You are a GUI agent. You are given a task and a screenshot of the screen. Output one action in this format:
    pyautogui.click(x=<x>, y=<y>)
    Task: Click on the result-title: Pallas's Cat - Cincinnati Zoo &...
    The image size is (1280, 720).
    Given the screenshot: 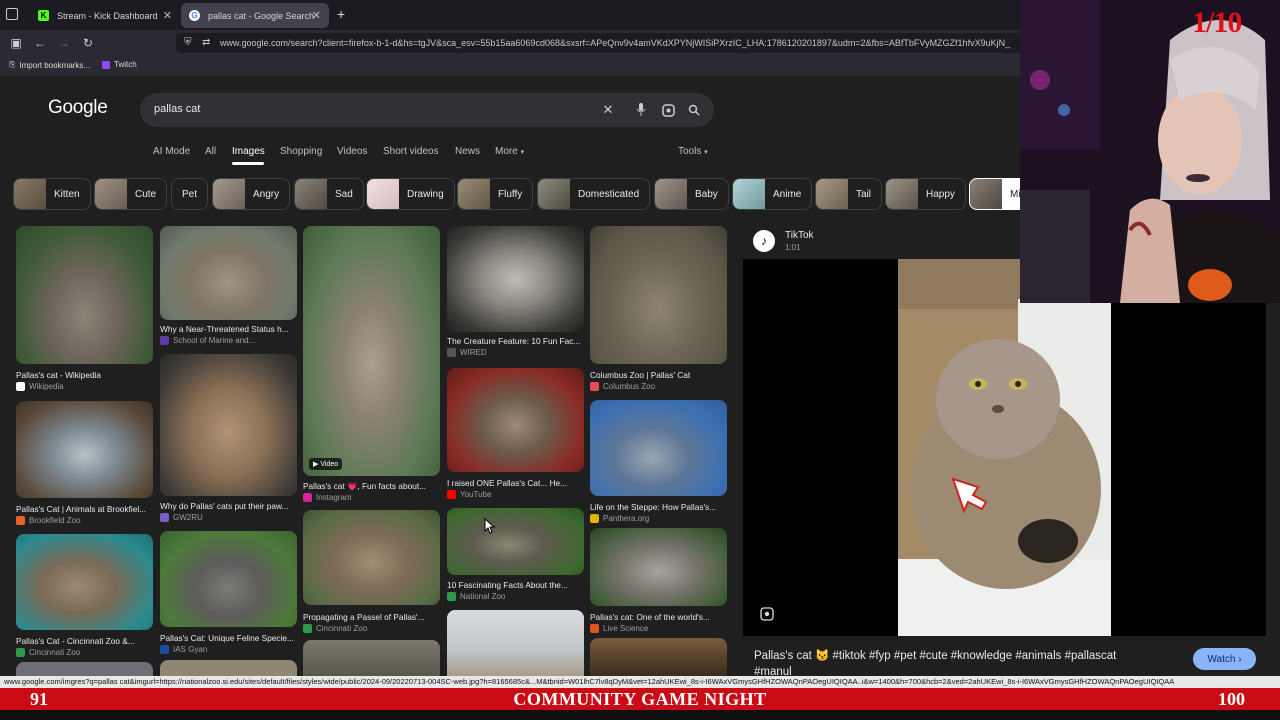 What is the action you would take?
    pyautogui.click(x=85, y=641)
    